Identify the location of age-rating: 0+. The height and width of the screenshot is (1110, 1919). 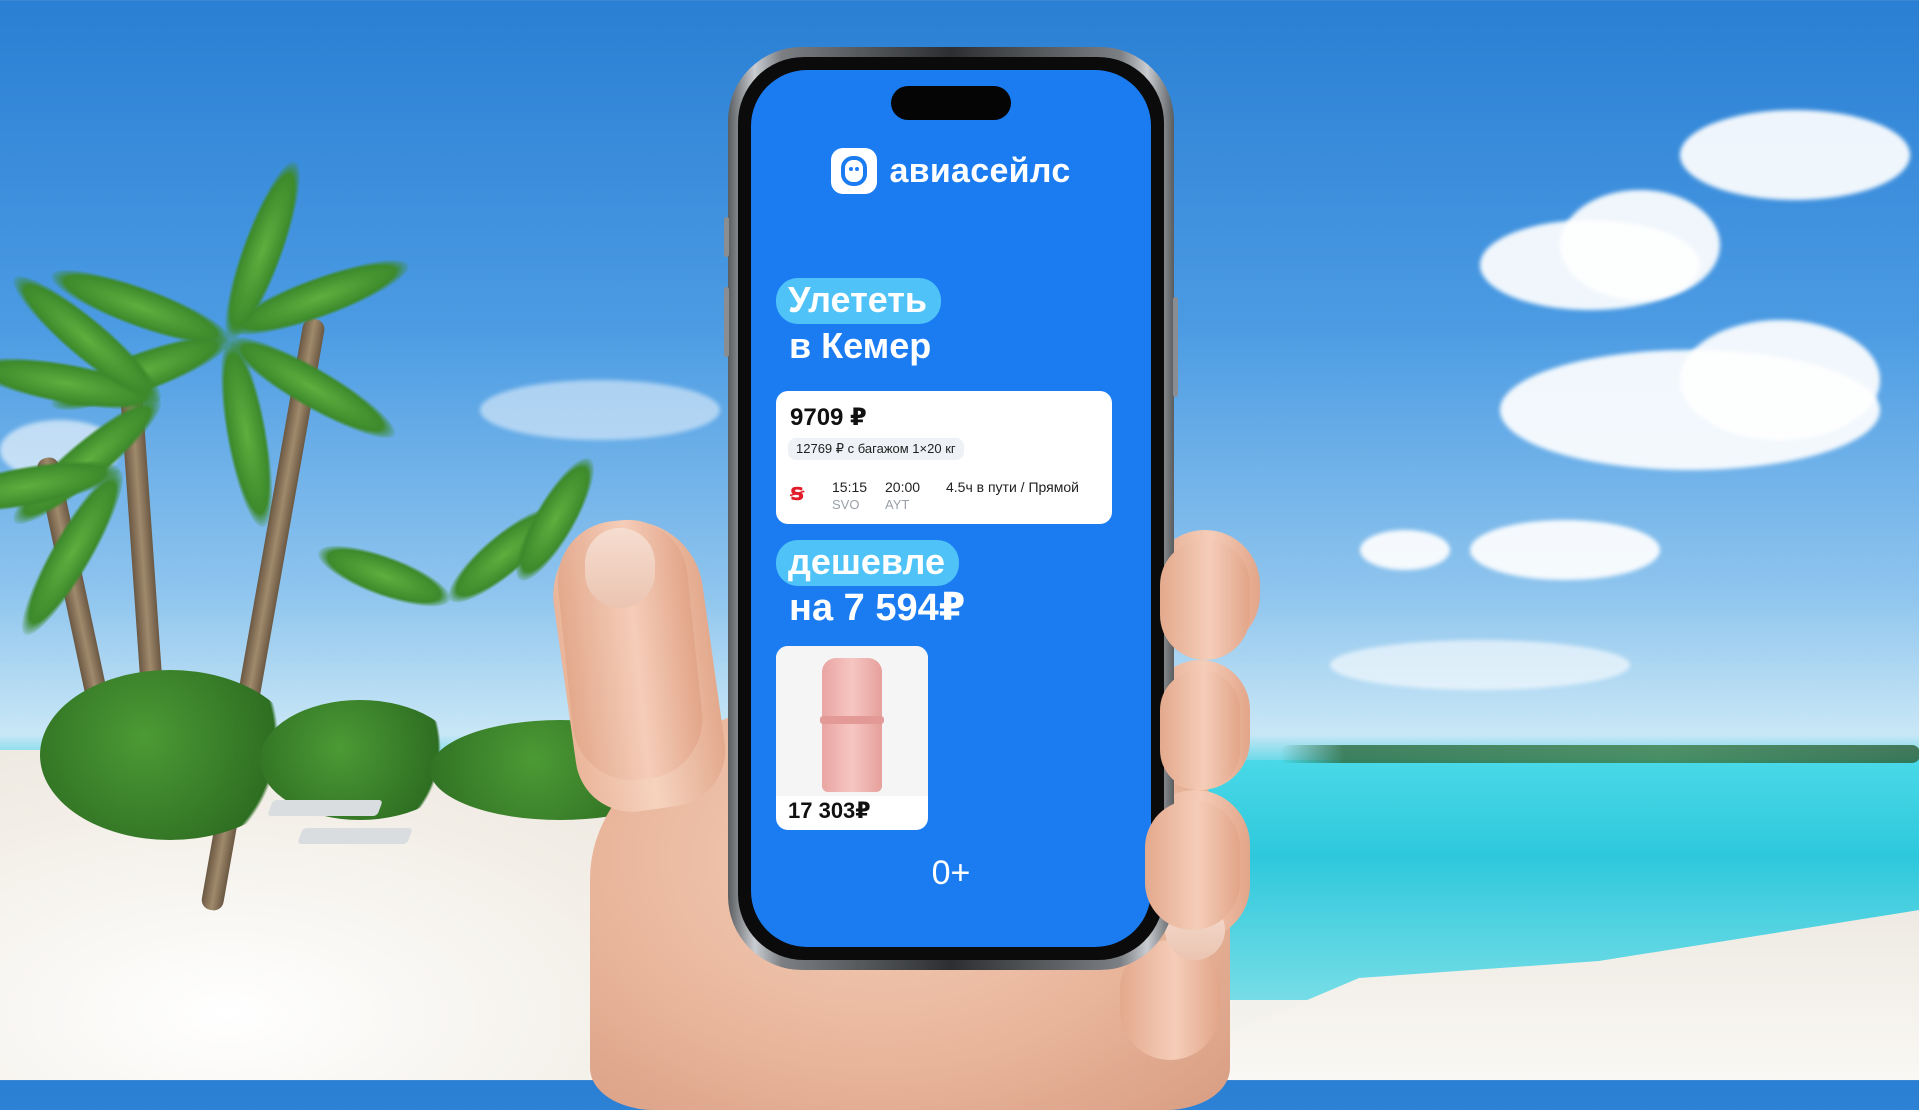
(951, 873).